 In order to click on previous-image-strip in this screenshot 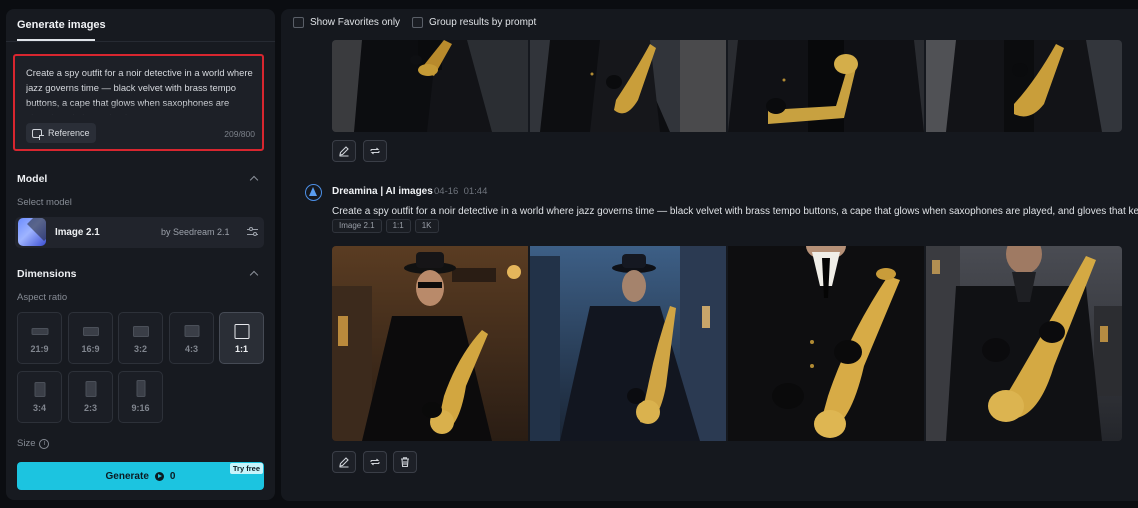, I will do `click(727, 86)`.